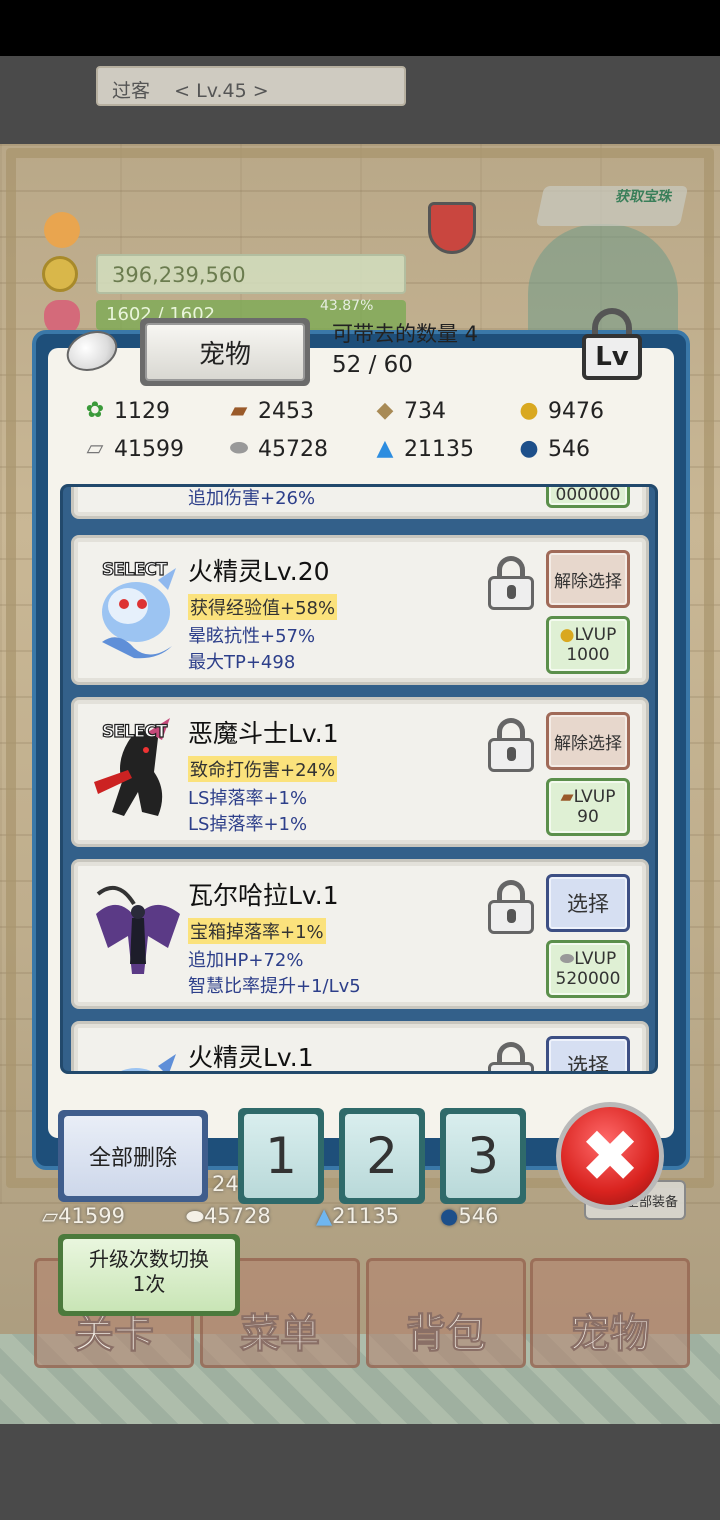 The image size is (720, 1520). I want to click on lvup-button: 000000, so click(588, 496).